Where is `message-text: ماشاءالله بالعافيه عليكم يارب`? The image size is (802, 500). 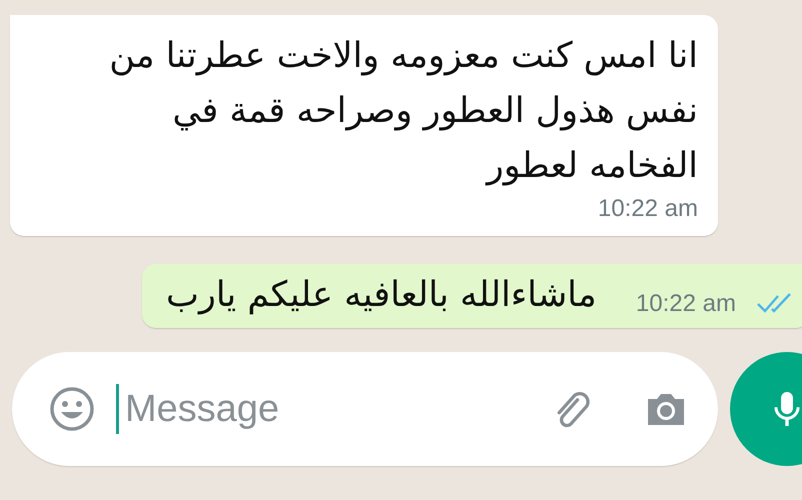
message-text: ماشاءالله بالعافيه عليكم يارب is located at coordinates (381, 295).